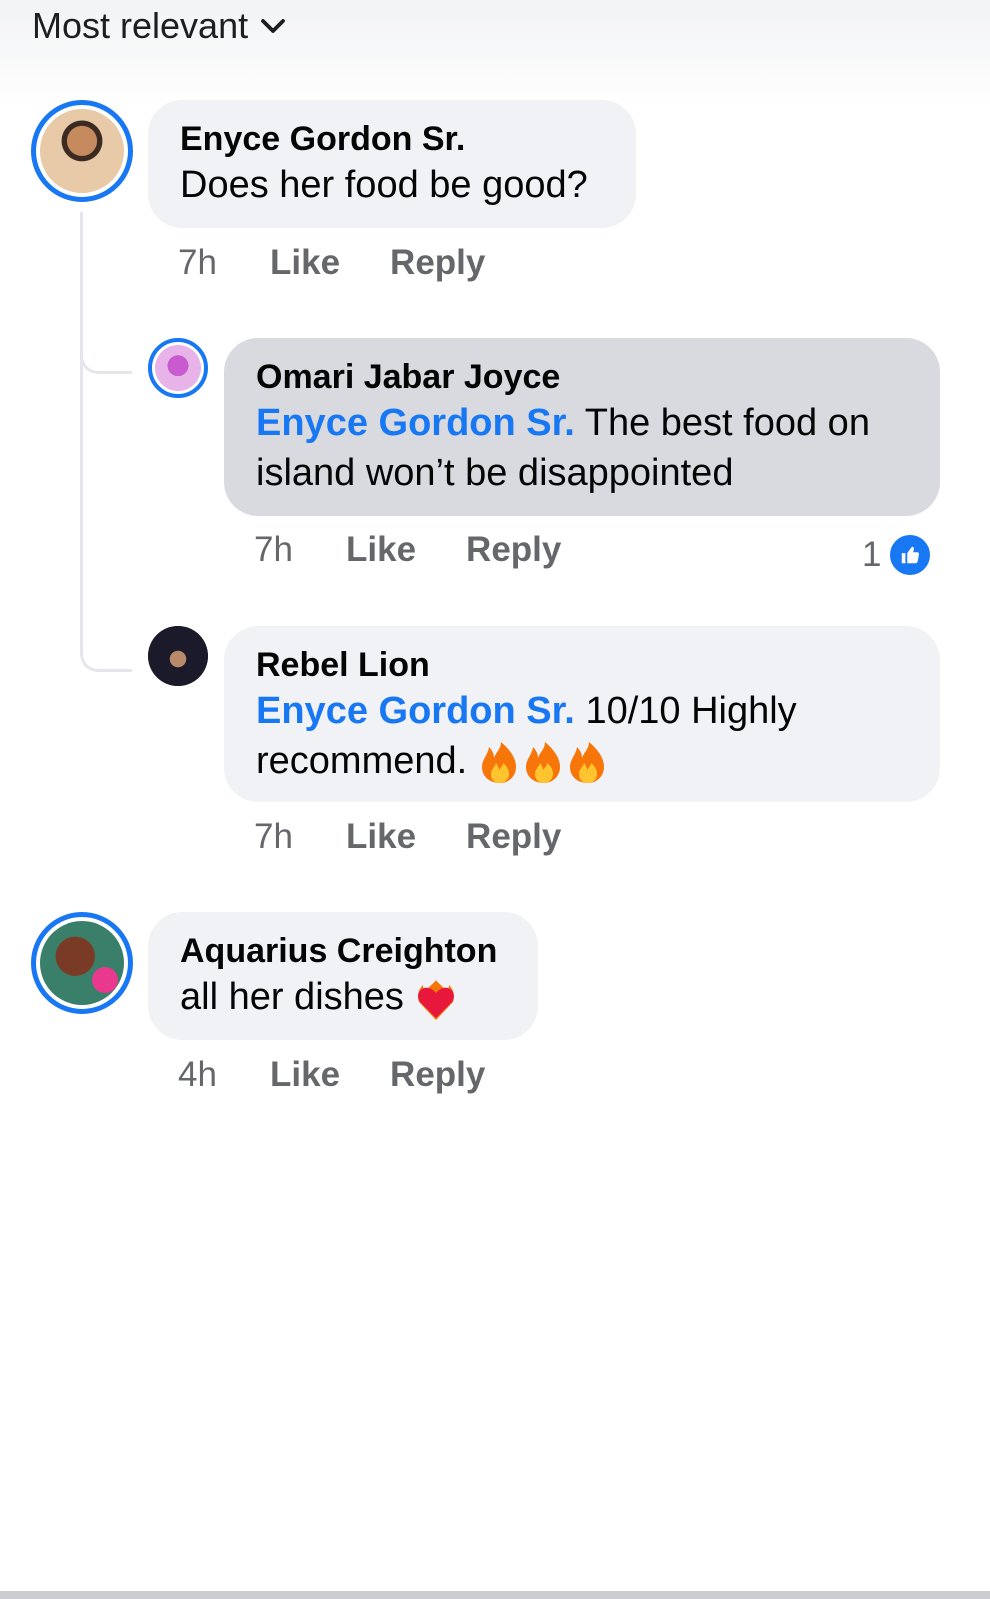 The height and width of the screenshot is (1599, 990). I want to click on thumbs-up-icon, so click(910, 555).